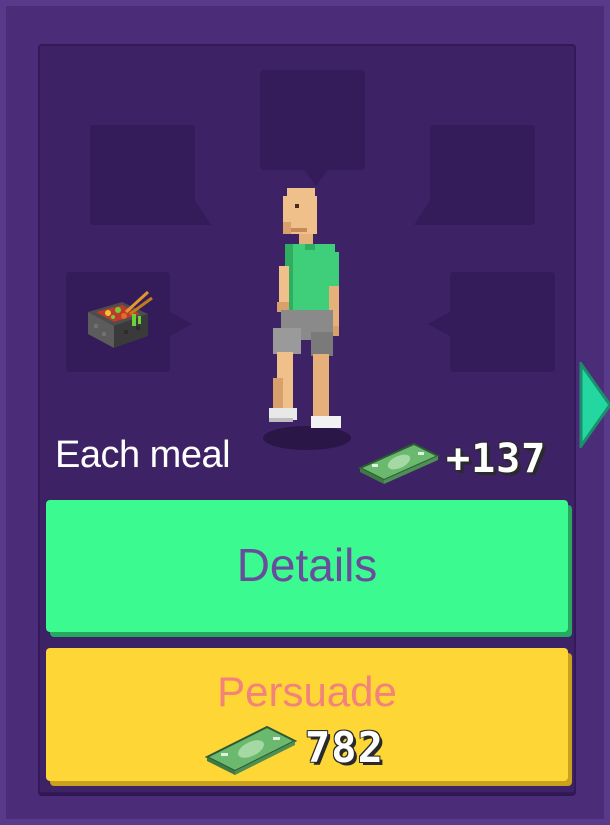  Describe the element at coordinates (312, 128) in the screenshot. I see `speech-bubble-top` at that location.